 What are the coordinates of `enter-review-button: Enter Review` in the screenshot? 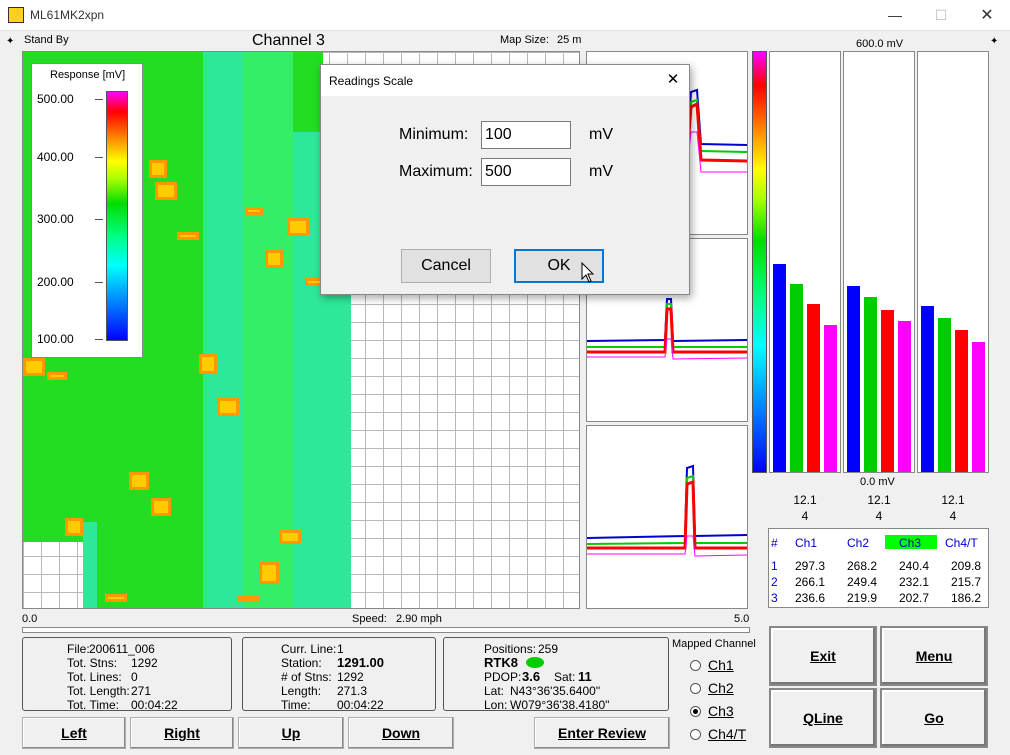 It's located at (602, 733).